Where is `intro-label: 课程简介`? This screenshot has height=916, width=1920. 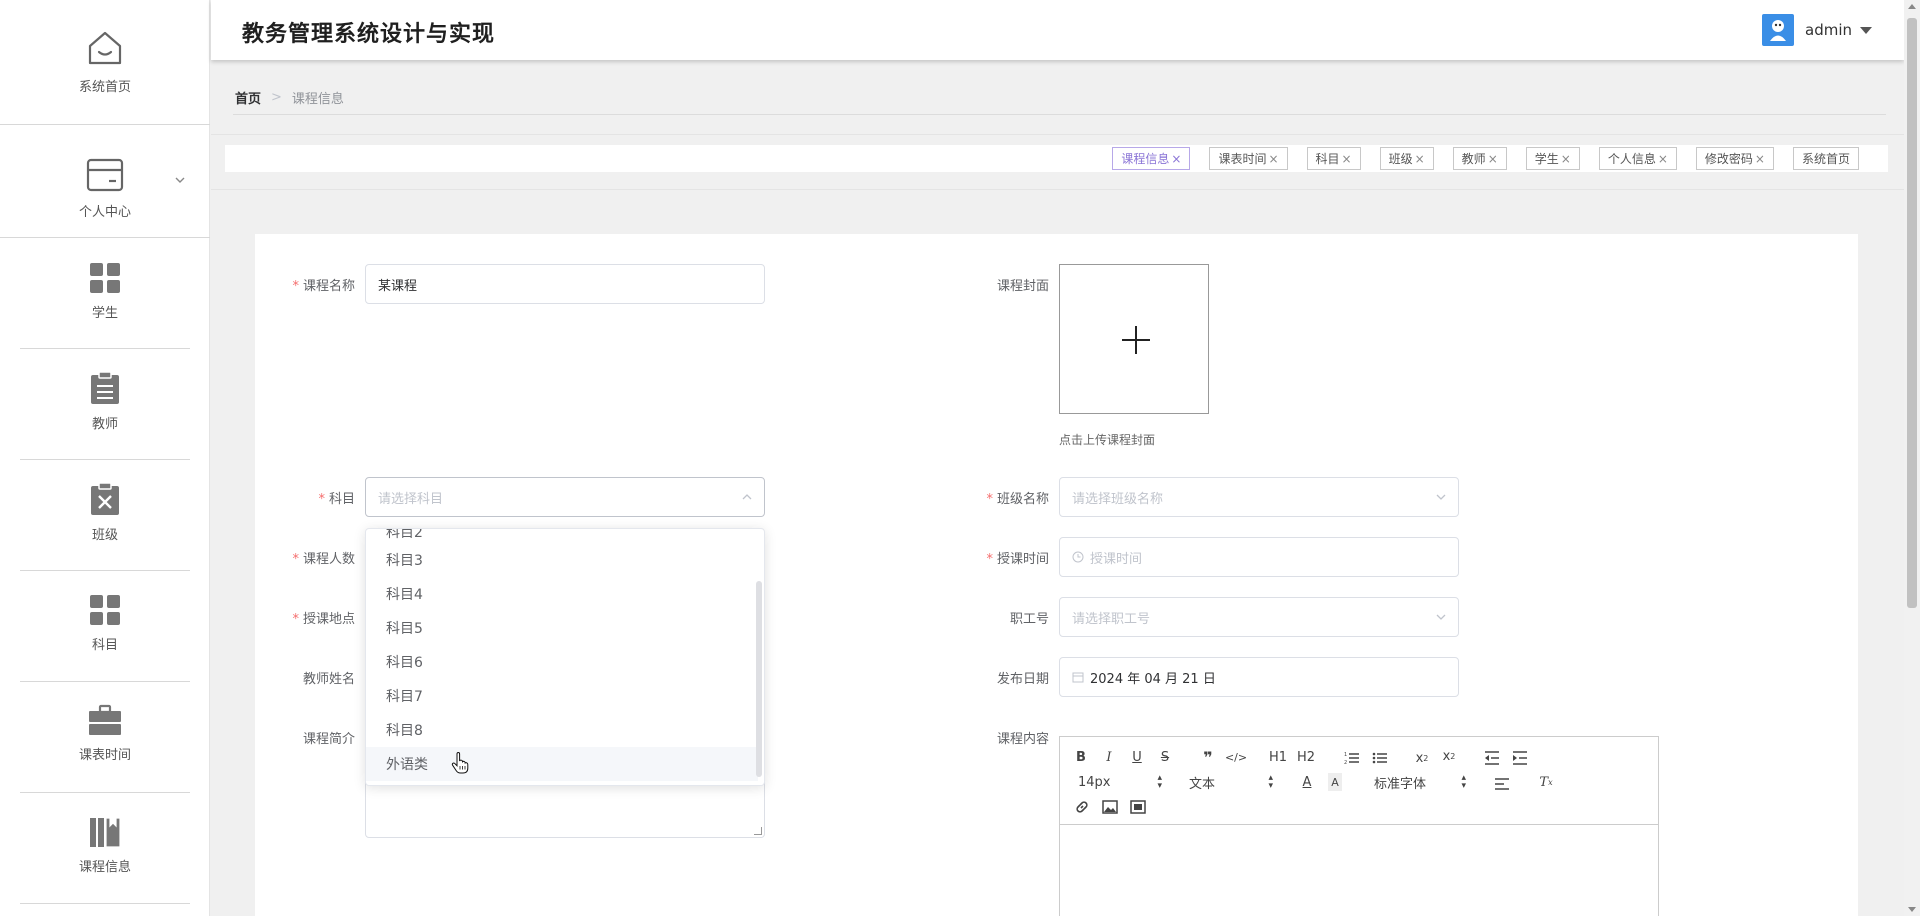
intro-label: 课程简介 is located at coordinates (328, 739).